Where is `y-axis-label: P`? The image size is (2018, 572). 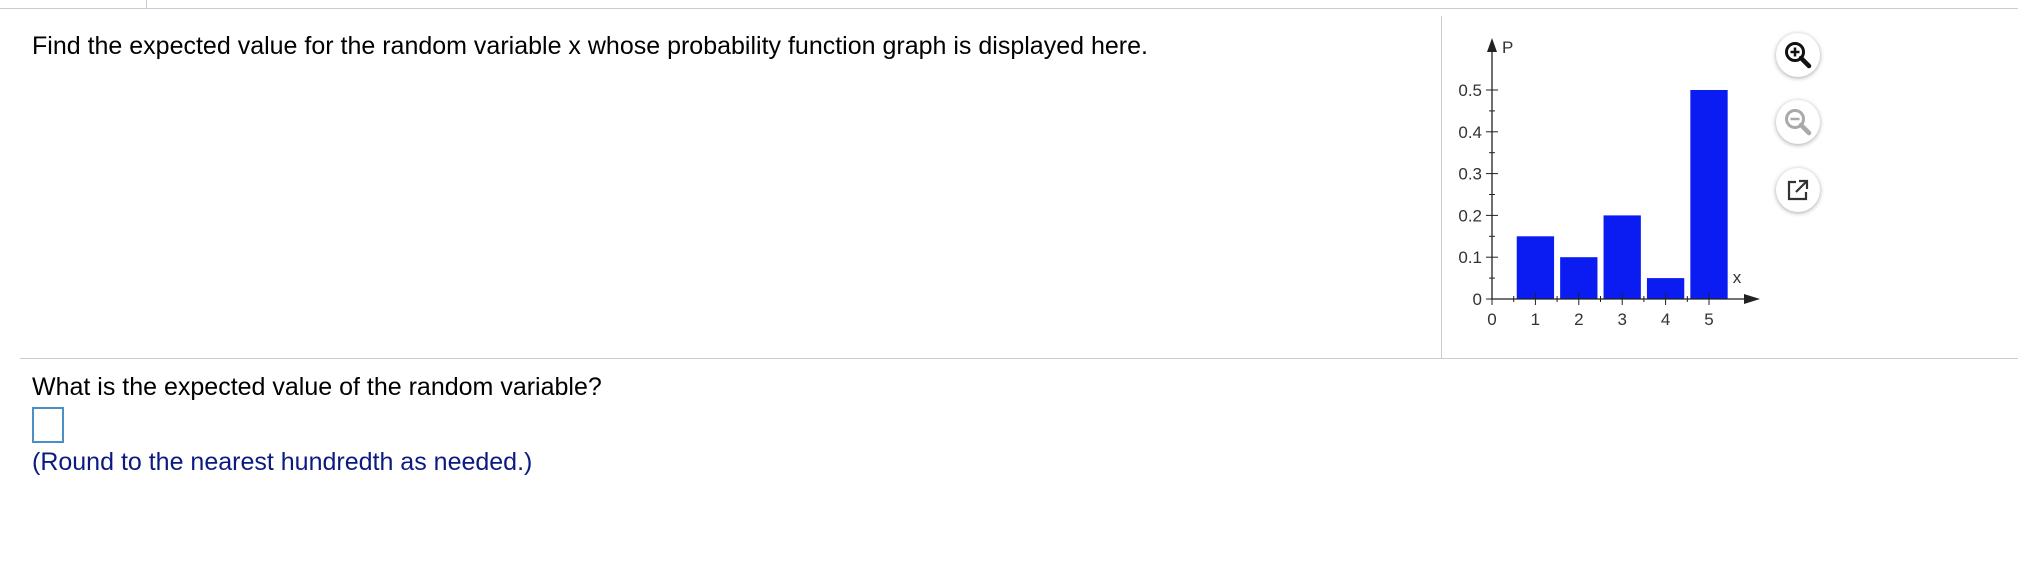 y-axis-label: P is located at coordinates (1507, 47).